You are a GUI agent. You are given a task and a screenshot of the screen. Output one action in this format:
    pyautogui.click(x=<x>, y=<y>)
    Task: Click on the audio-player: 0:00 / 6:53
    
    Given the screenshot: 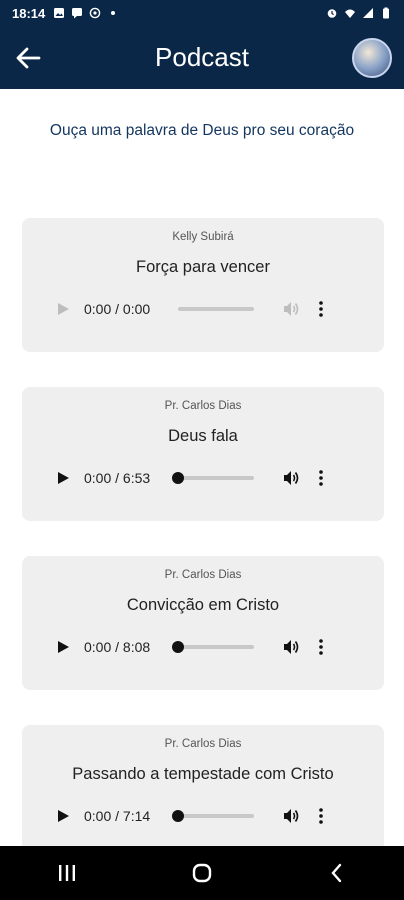 What is the action you would take?
    pyautogui.click(x=202, y=478)
    